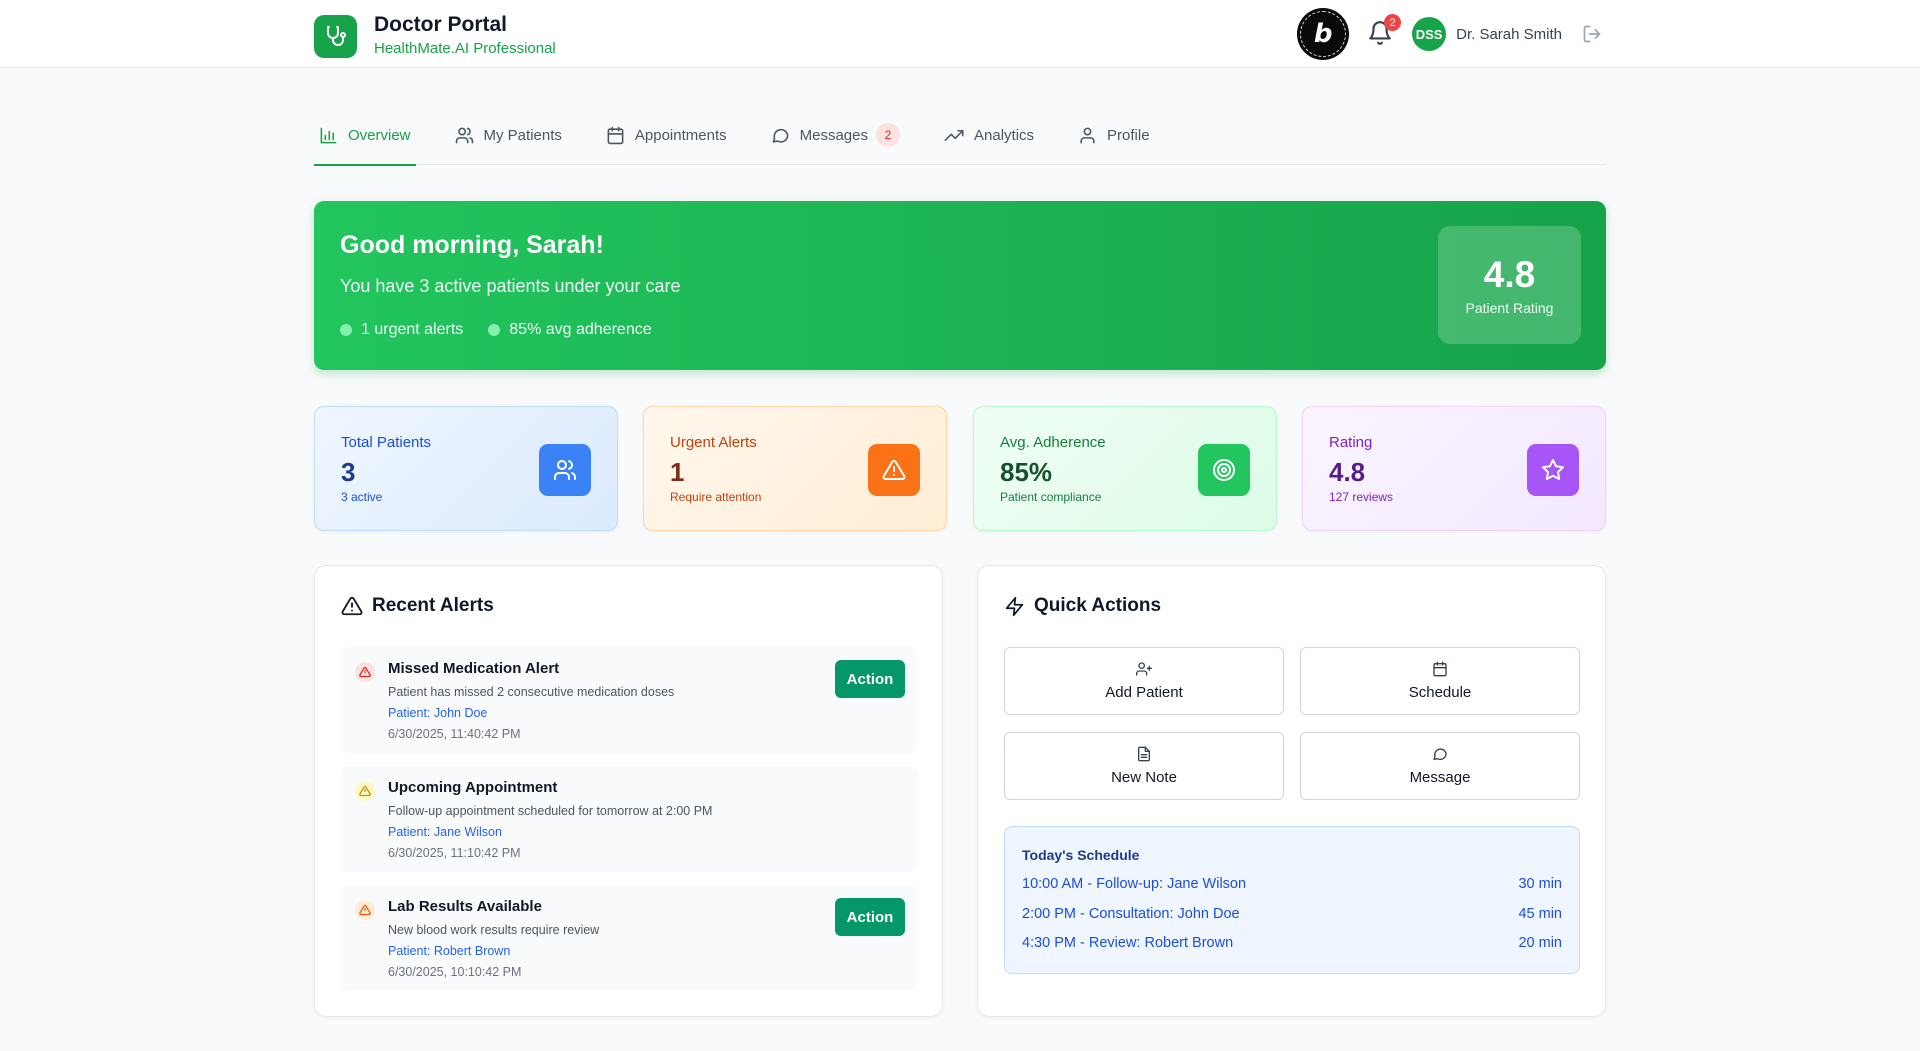  Describe the element at coordinates (1323, 34) in the screenshot. I see `bolt-badge-icon: b` at that location.